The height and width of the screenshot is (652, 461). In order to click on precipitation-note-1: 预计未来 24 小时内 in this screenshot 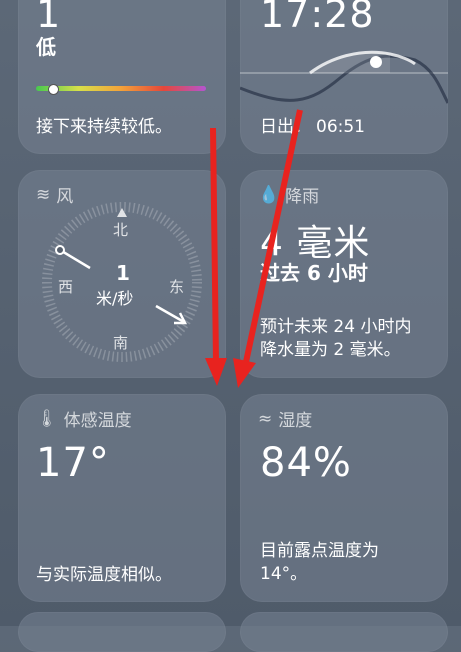, I will do `click(336, 327)`.